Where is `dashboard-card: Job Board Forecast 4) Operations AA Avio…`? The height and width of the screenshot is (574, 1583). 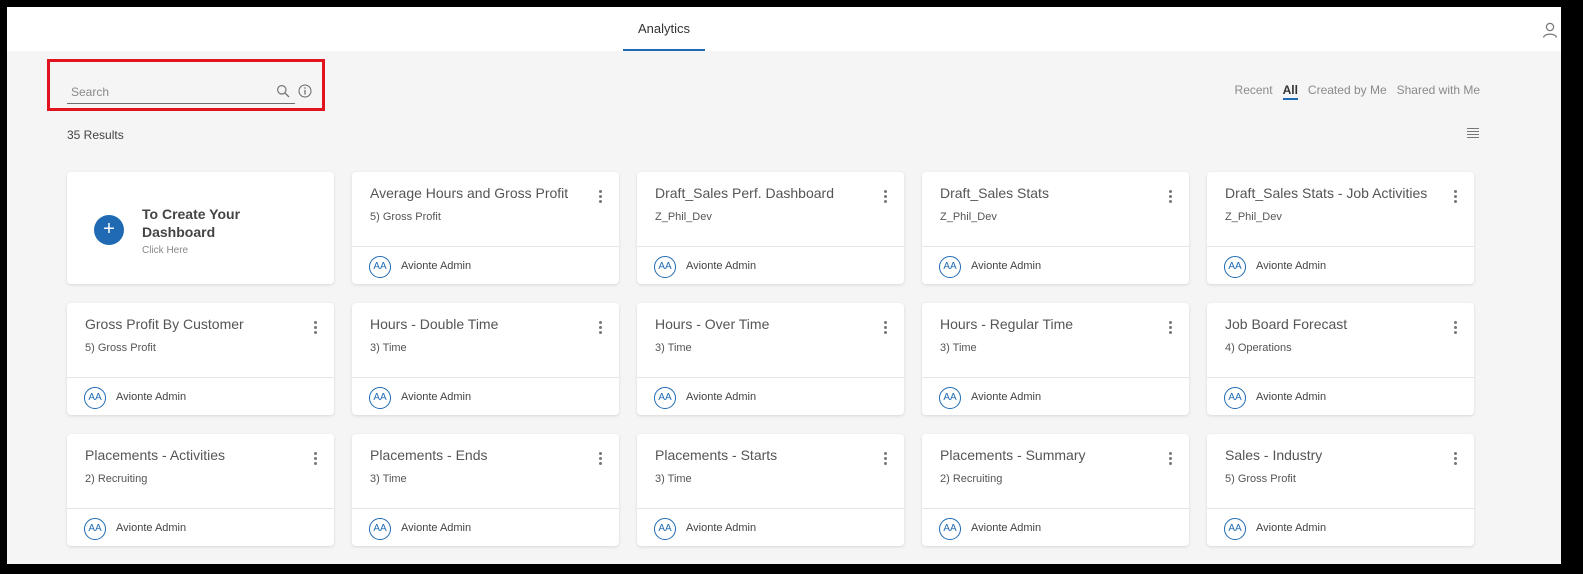 dashboard-card: Job Board Forecast 4) Operations AA Avio… is located at coordinates (1340, 359).